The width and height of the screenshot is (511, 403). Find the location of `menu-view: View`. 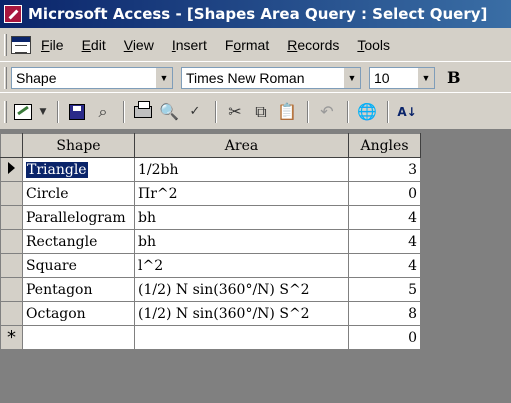

menu-view: View is located at coordinates (139, 45).